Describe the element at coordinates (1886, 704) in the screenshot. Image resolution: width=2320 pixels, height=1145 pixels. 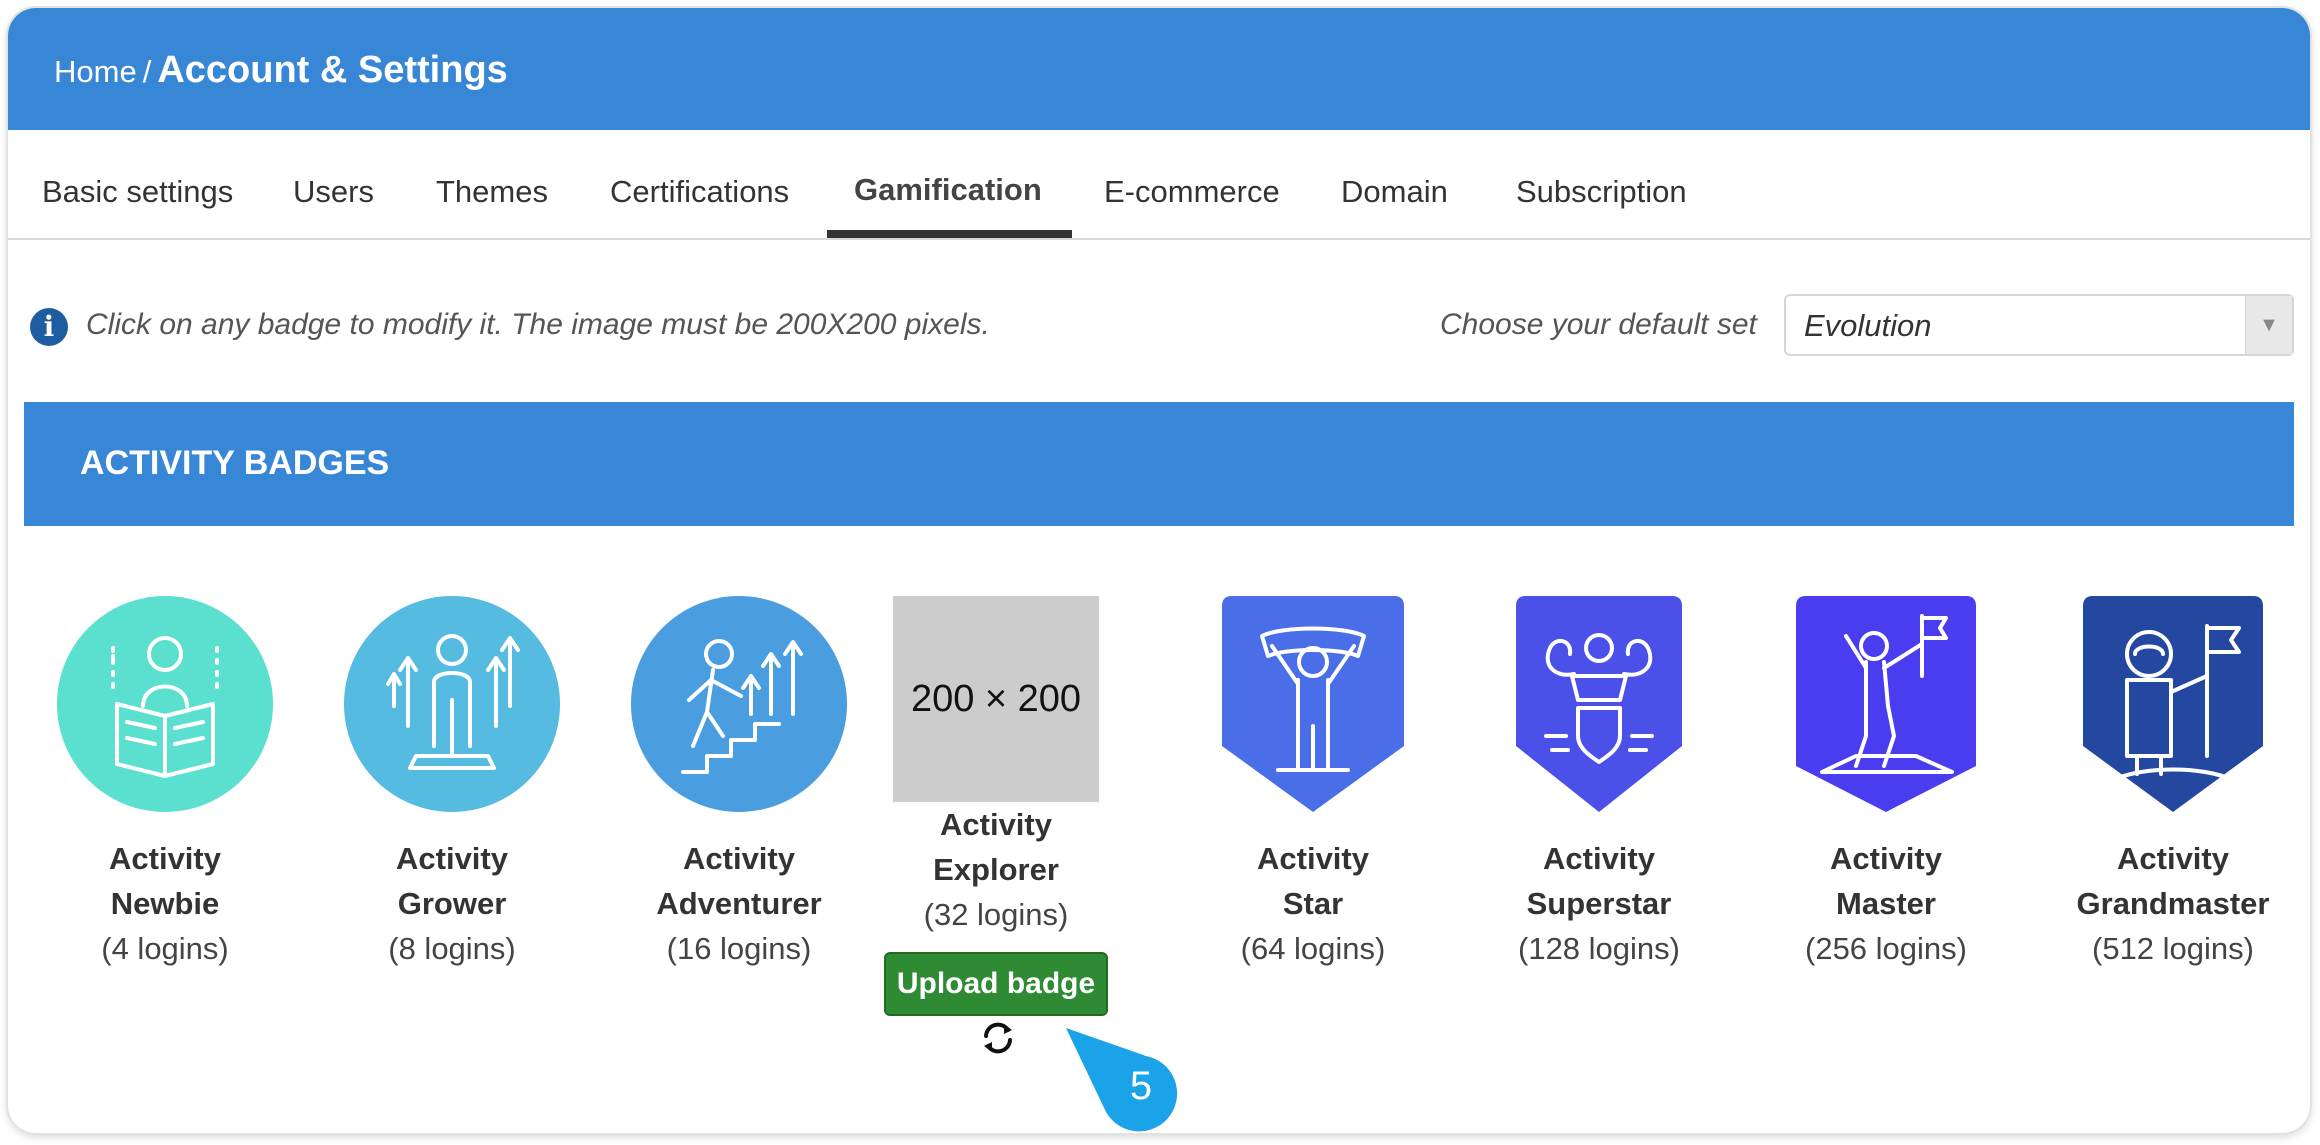
I see `flag-summit-icon` at that location.